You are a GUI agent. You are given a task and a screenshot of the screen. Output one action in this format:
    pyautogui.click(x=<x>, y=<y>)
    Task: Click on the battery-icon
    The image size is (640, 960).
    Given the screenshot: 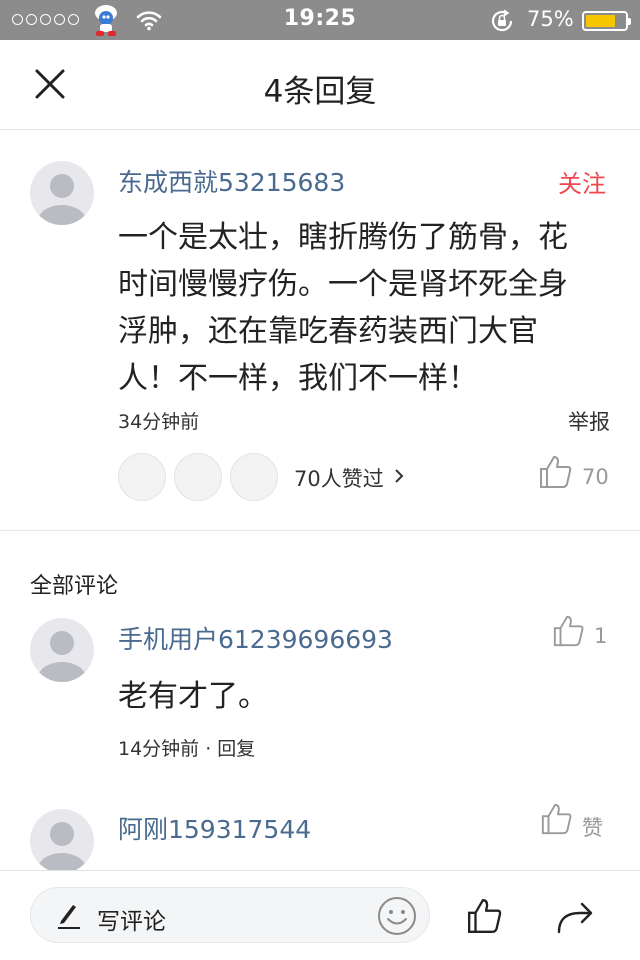 What is the action you would take?
    pyautogui.click(x=606, y=21)
    